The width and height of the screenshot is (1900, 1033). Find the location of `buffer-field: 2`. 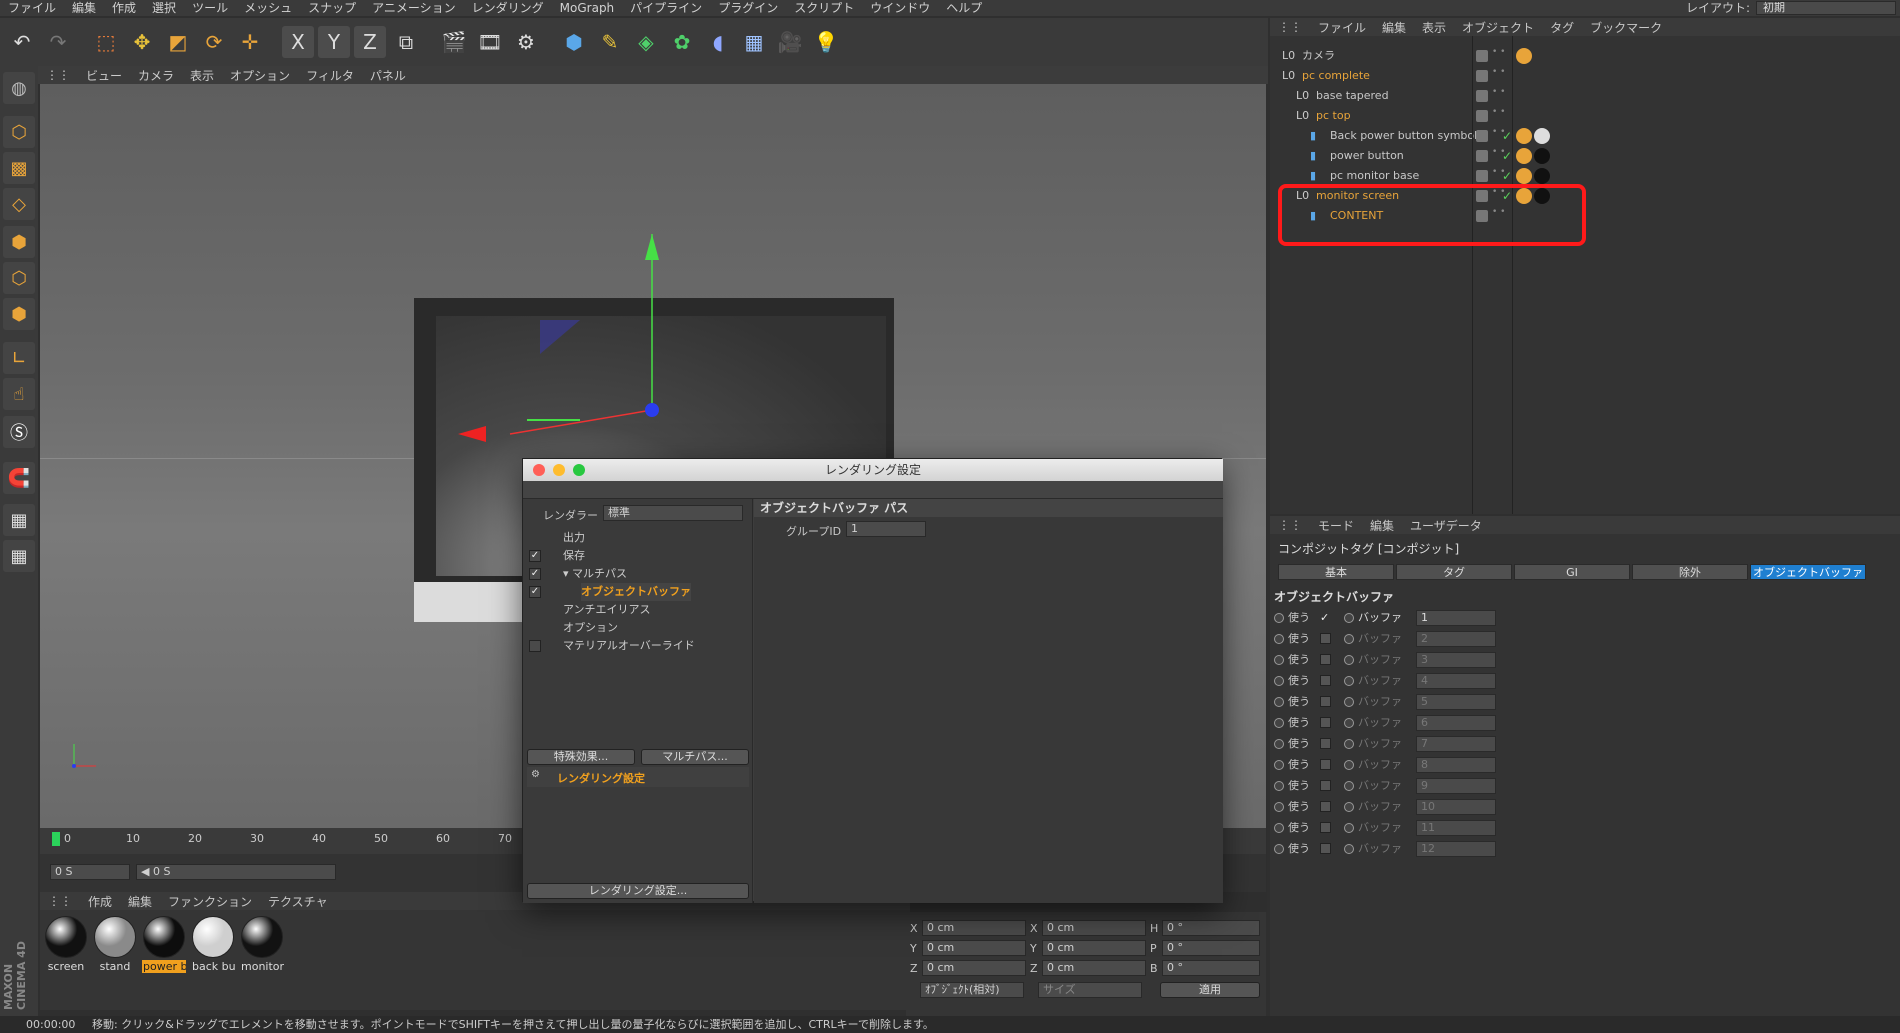

buffer-field: 2 is located at coordinates (1456, 639).